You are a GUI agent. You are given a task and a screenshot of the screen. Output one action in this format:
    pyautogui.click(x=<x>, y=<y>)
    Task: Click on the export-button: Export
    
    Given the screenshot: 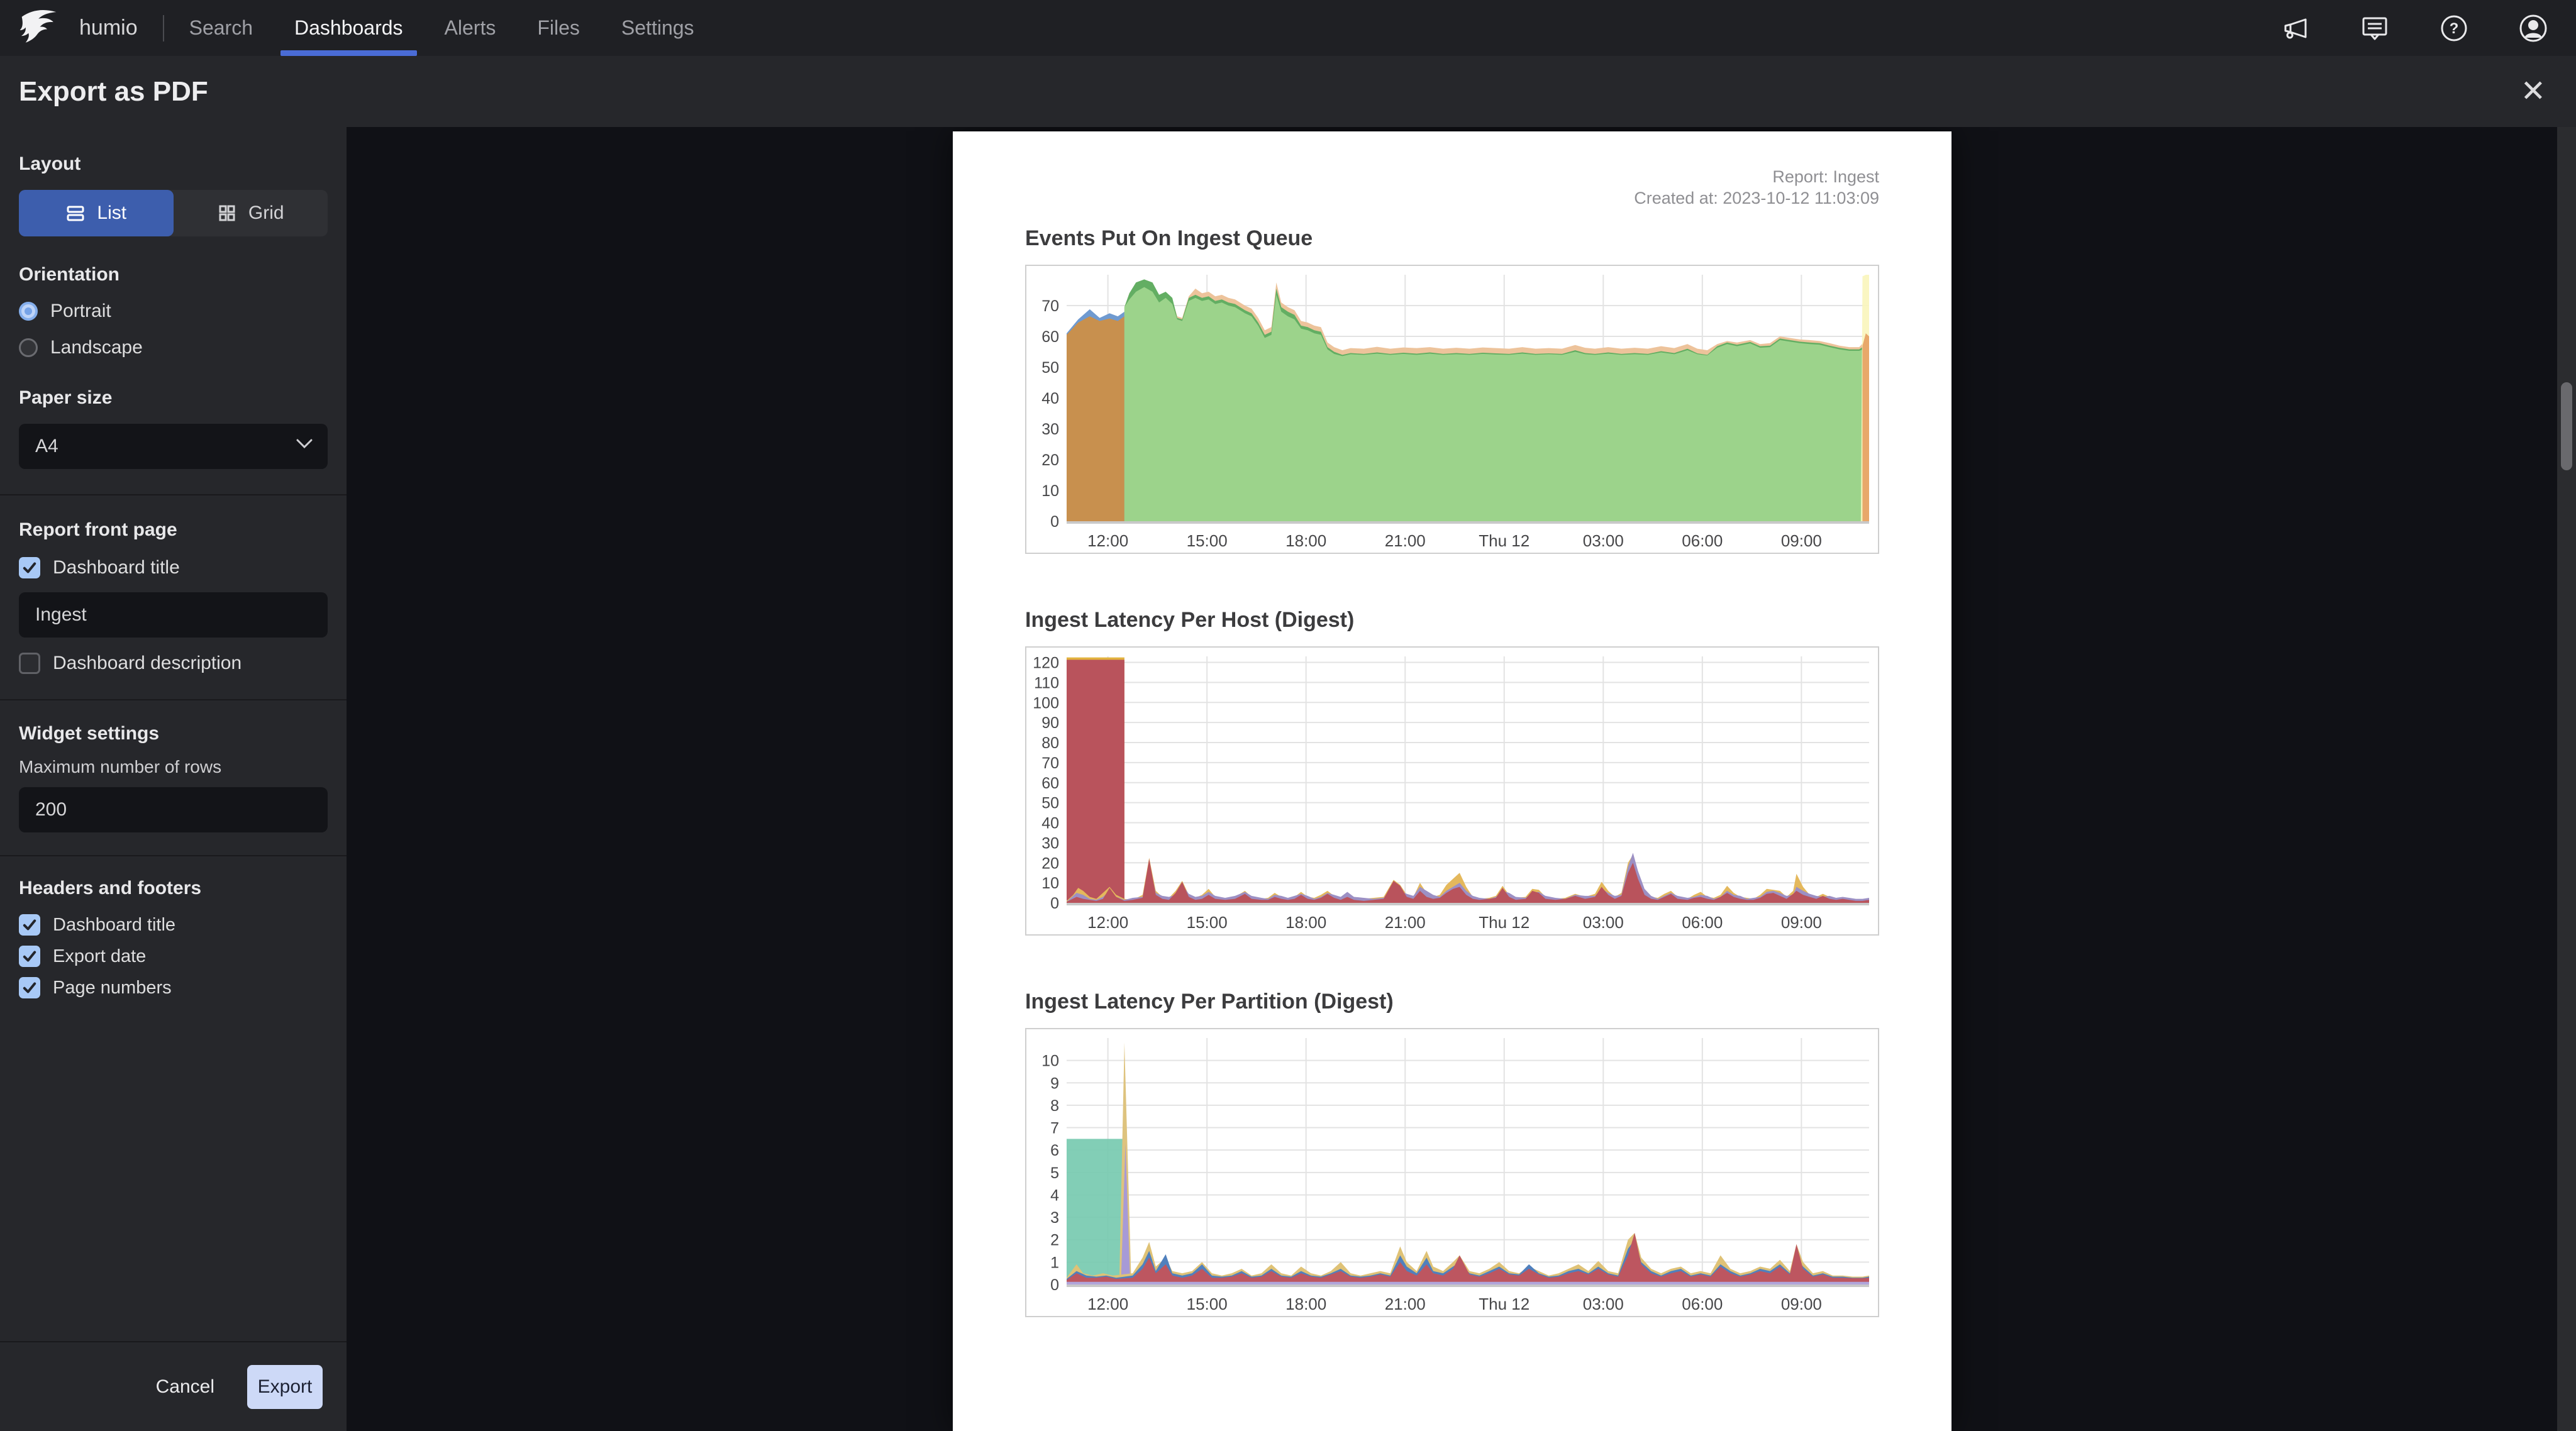 What is the action you would take?
    pyautogui.click(x=285, y=1387)
    